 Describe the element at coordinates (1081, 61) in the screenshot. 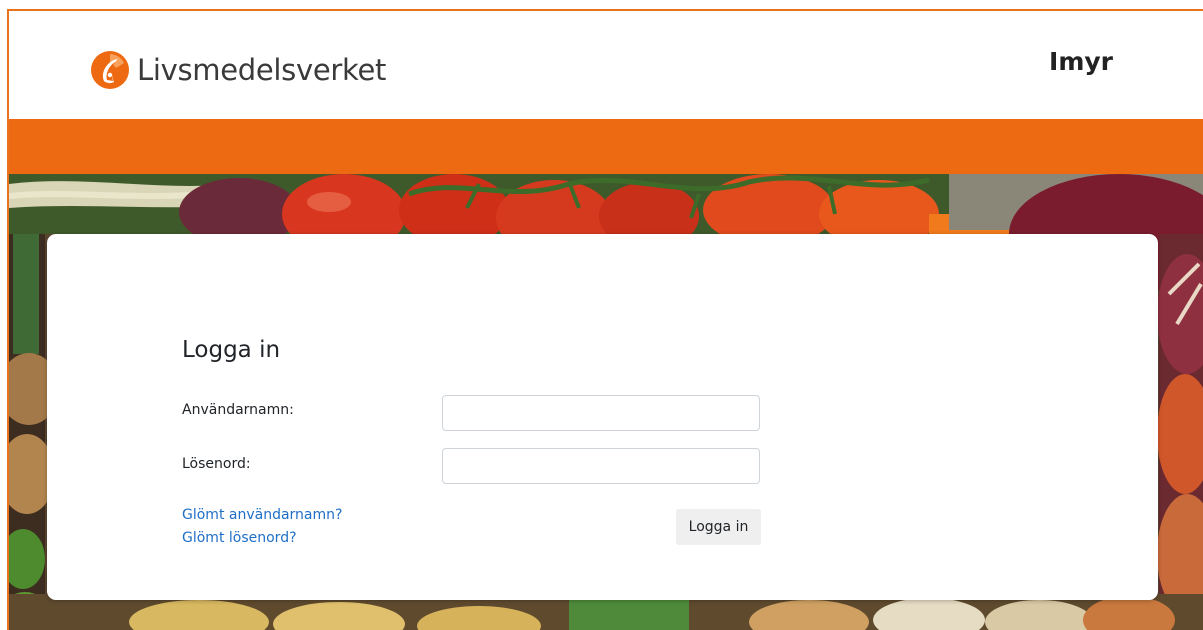

I see `app-name: Imyr` at that location.